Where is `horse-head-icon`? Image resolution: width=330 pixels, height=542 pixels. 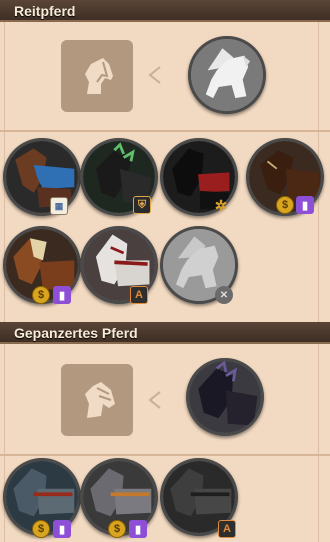
horse-head-icon is located at coordinates (99, 76).